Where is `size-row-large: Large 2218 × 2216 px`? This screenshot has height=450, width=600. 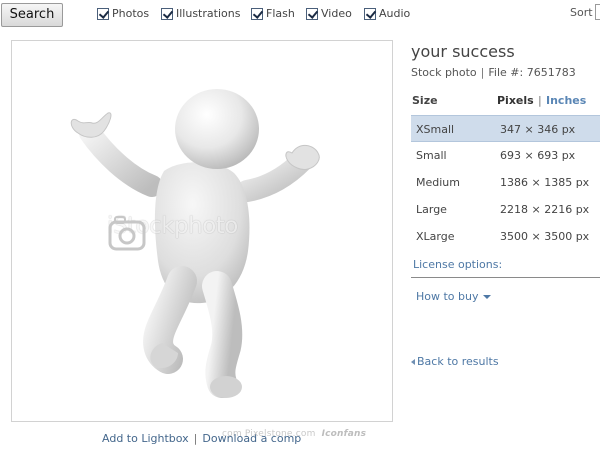 size-row-large: Large 2218 × 2216 px is located at coordinates (505, 209).